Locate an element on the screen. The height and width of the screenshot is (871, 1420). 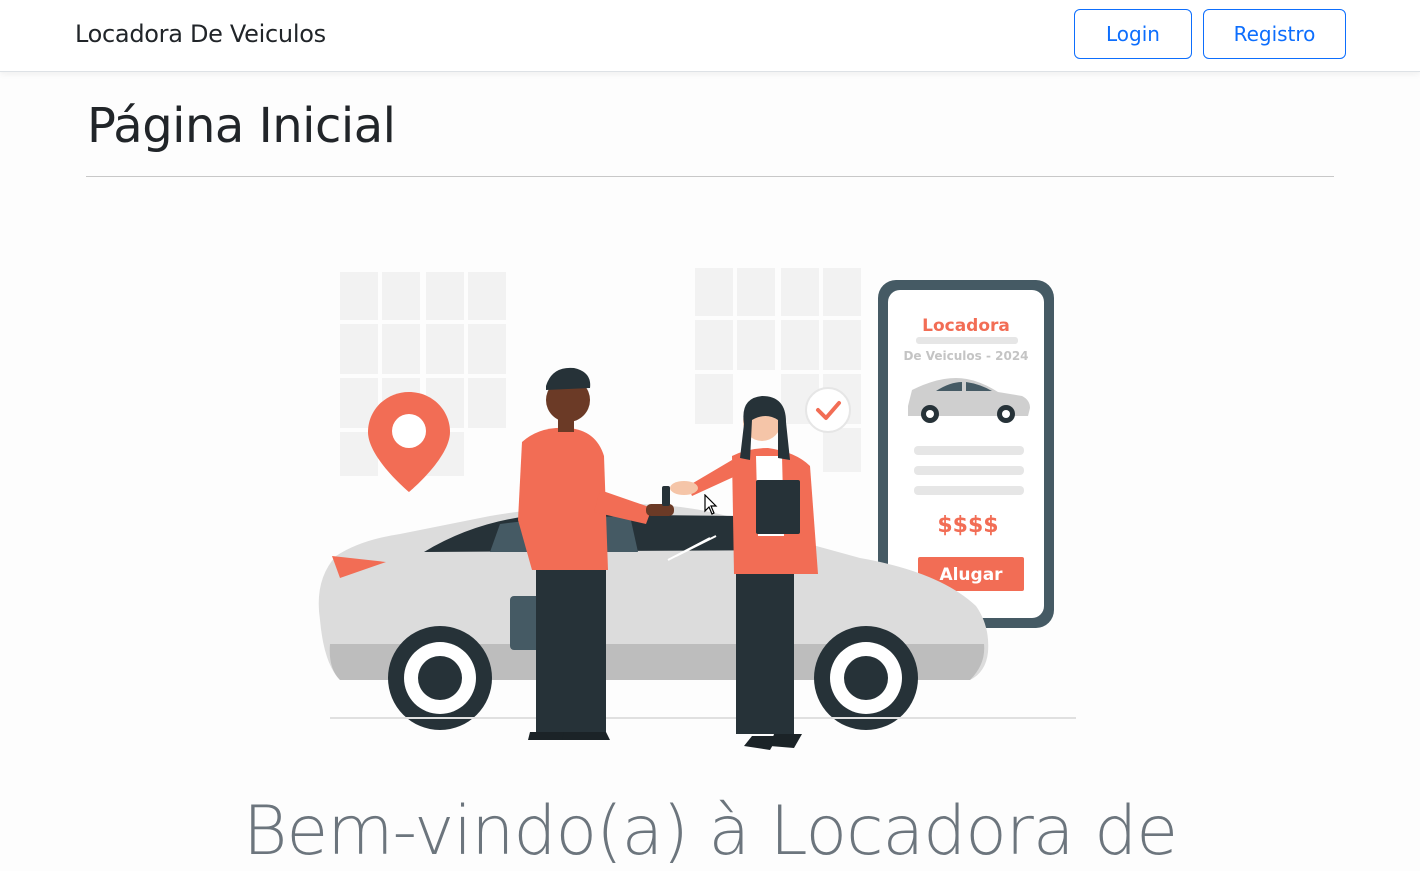
title-divider is located at coordinates (710, 176).